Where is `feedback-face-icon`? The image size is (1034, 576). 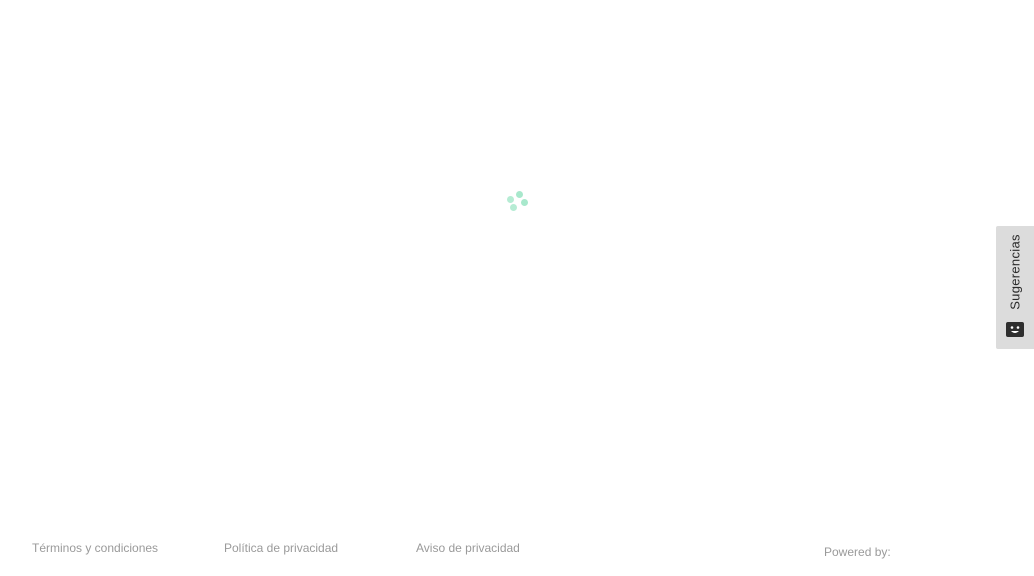
feedback-face-icon is located at coordinates (1015, 329).